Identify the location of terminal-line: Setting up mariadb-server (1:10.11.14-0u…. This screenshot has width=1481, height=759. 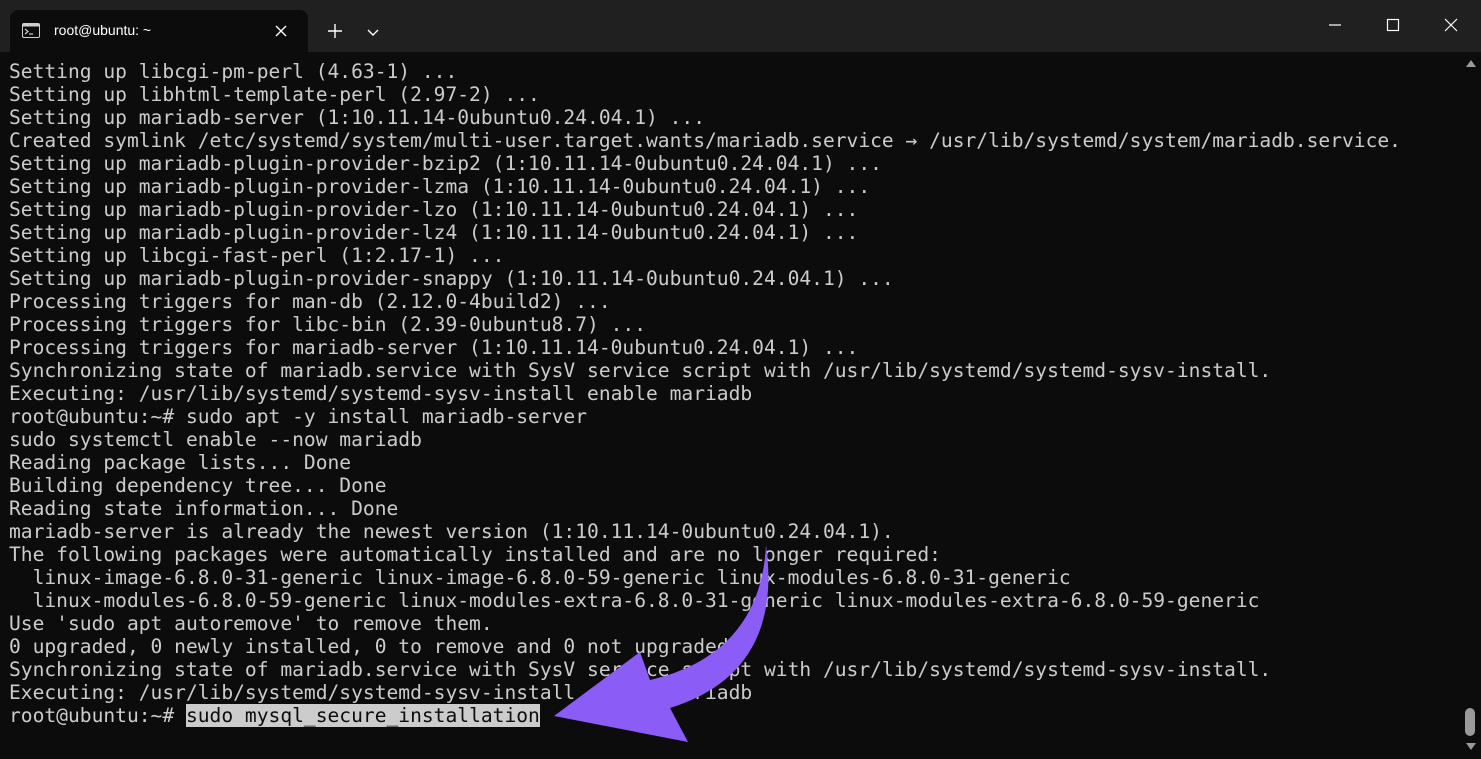
(357, 117).